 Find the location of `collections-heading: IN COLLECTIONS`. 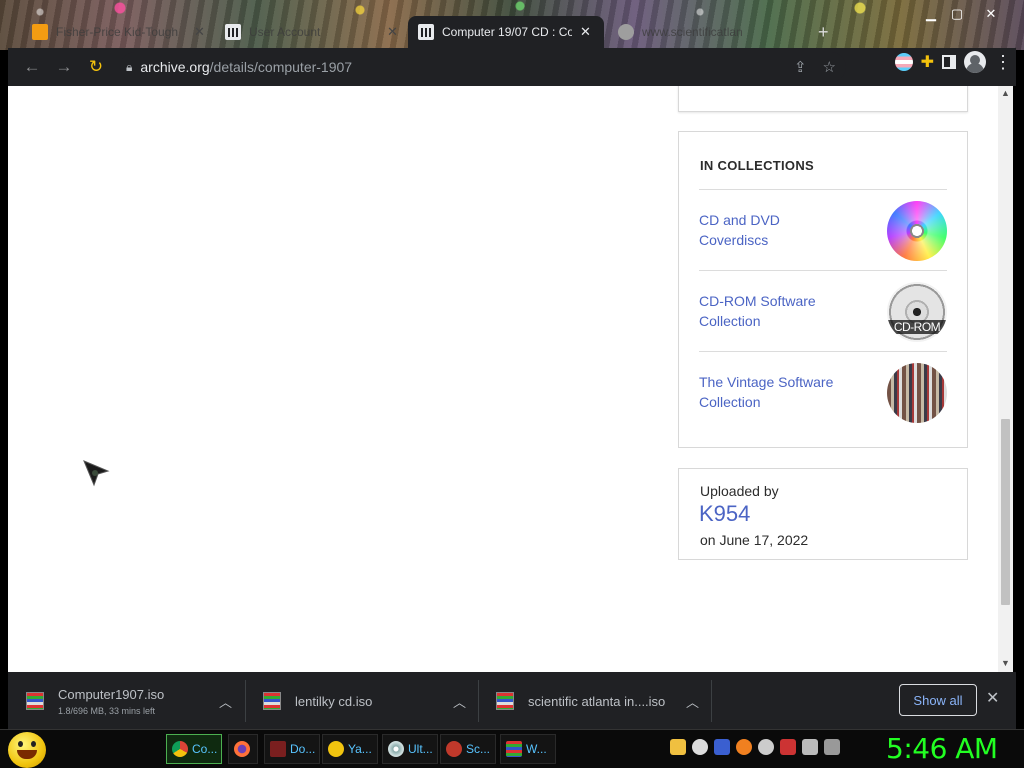

collections-heading: IN COLLECTIONS is located at coordinates (757, 165).